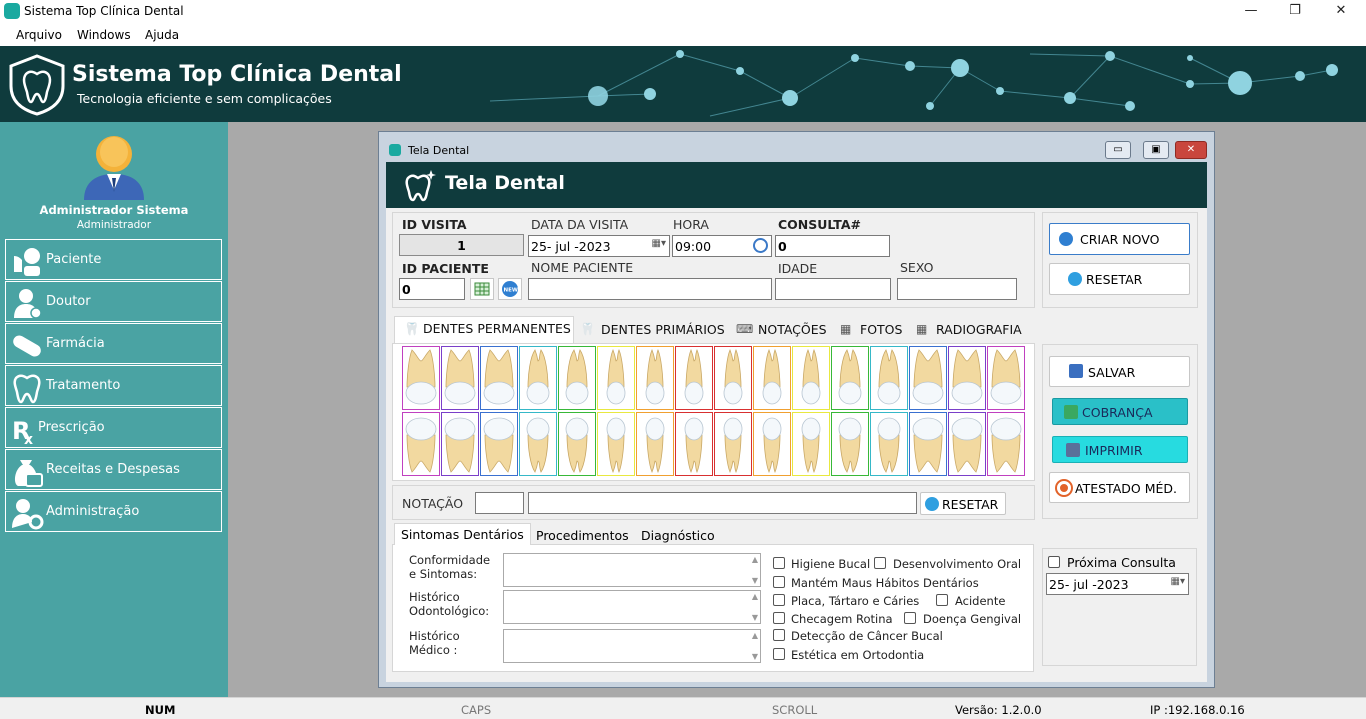  What do you see at coordinates (779, 618) in the screenshot?
I see `checagem-checkbox` at bounding box center [779, 618].